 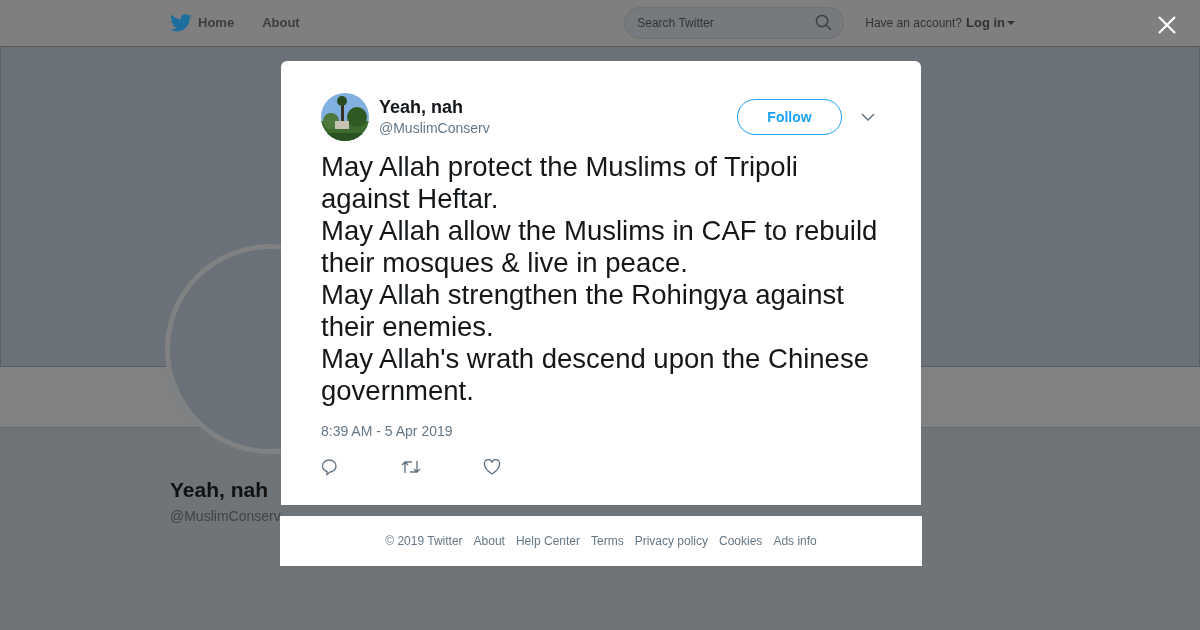 I want to click on nav-link: About, so click(x=281, y=23).